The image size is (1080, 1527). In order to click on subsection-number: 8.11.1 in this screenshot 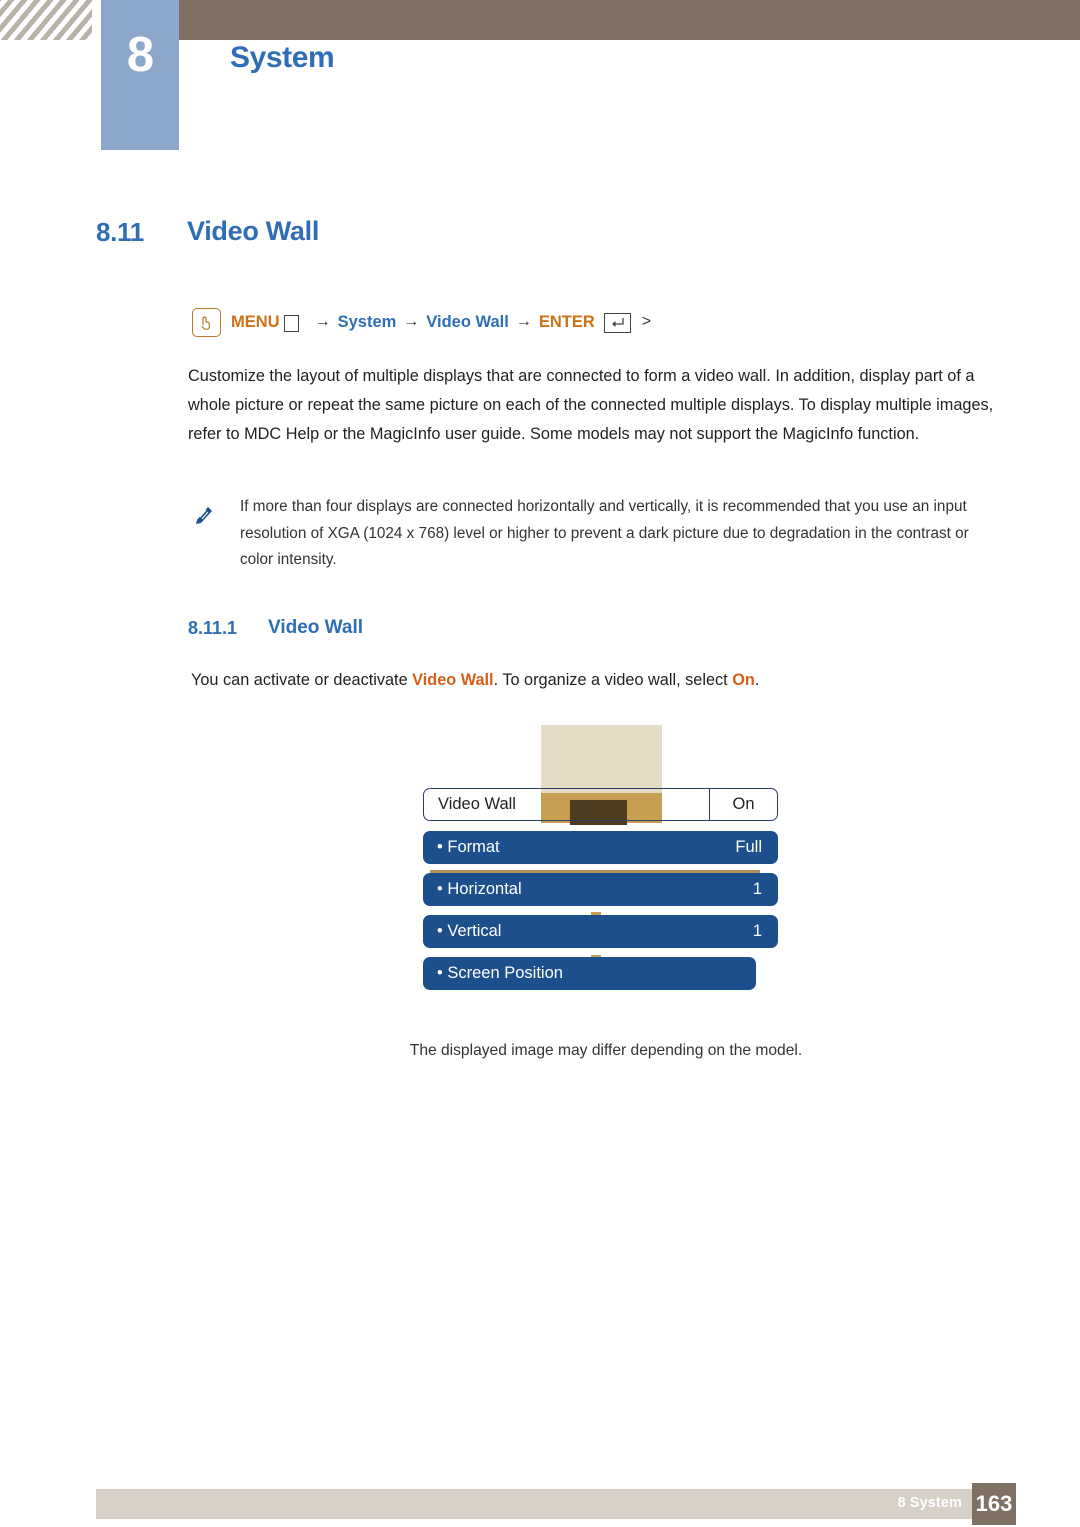, I will do `click(213, 628)`.